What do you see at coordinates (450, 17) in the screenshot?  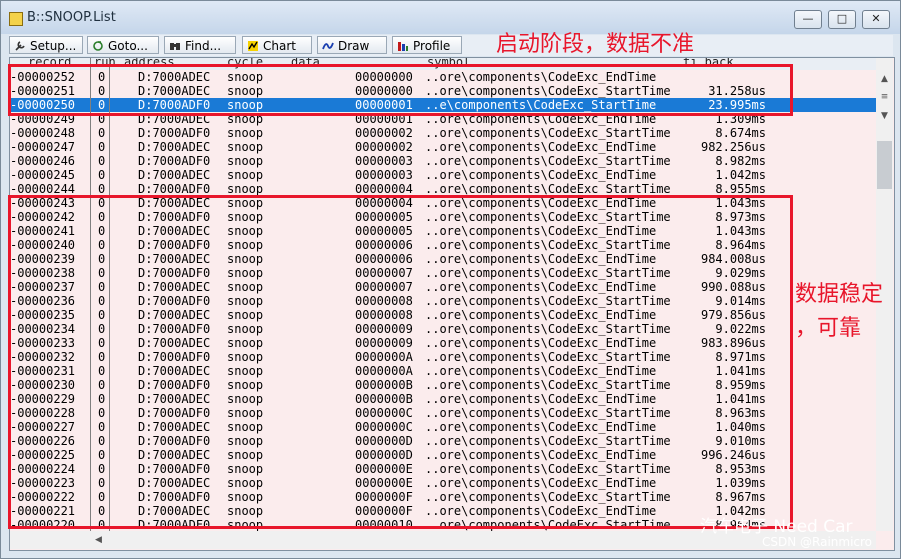 I see `title-bar: B::SNOOP.List — □ ✕` at bounding box center [450, 17].